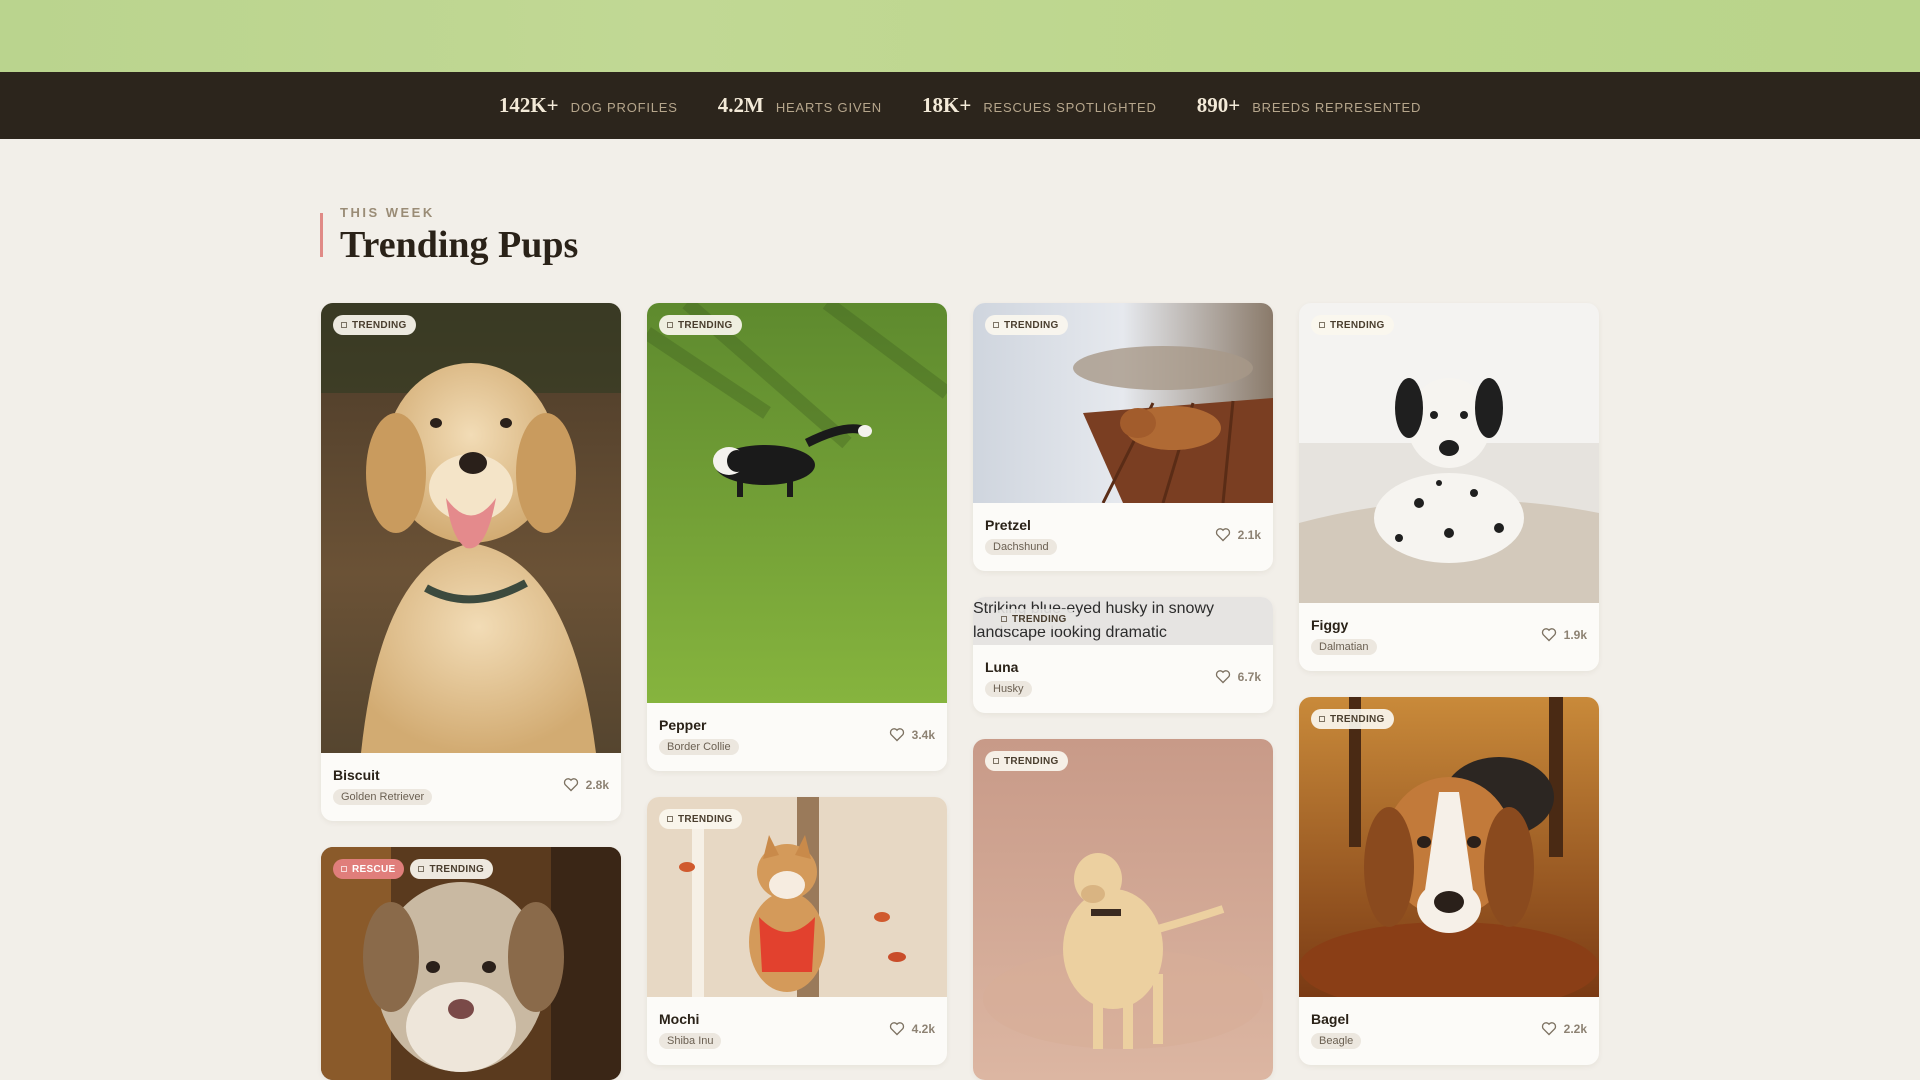 Image resolution: width=1920 pixels, height=1080 pixels. I want to click on like-count: 2.2k, so click(1575, 1028).